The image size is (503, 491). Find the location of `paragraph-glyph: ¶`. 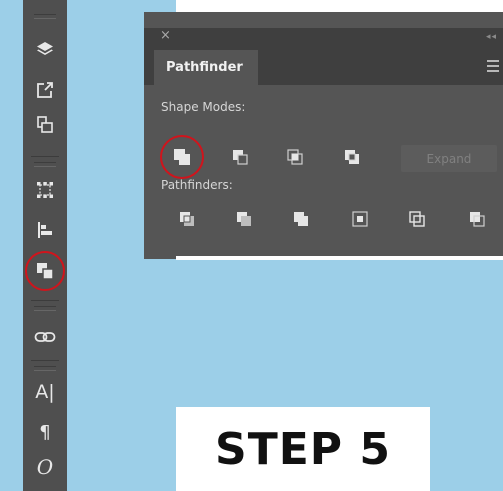

paragraph-glyph: ¶ is located at coordinates (45, 432).